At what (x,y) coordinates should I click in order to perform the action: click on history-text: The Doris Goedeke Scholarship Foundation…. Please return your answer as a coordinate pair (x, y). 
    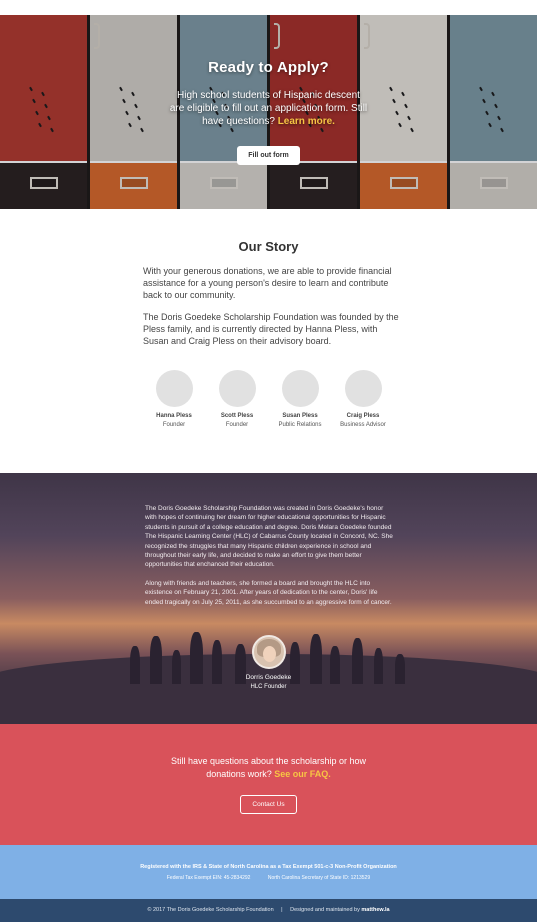
    Looking at the image, I should click on (269, 555).